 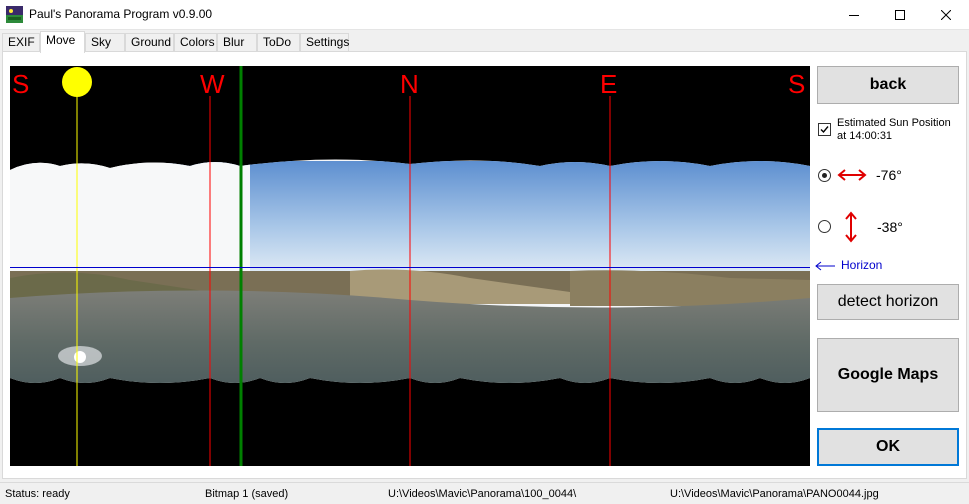 I want to click on checkmark-icon, so click(x=824, y=130).